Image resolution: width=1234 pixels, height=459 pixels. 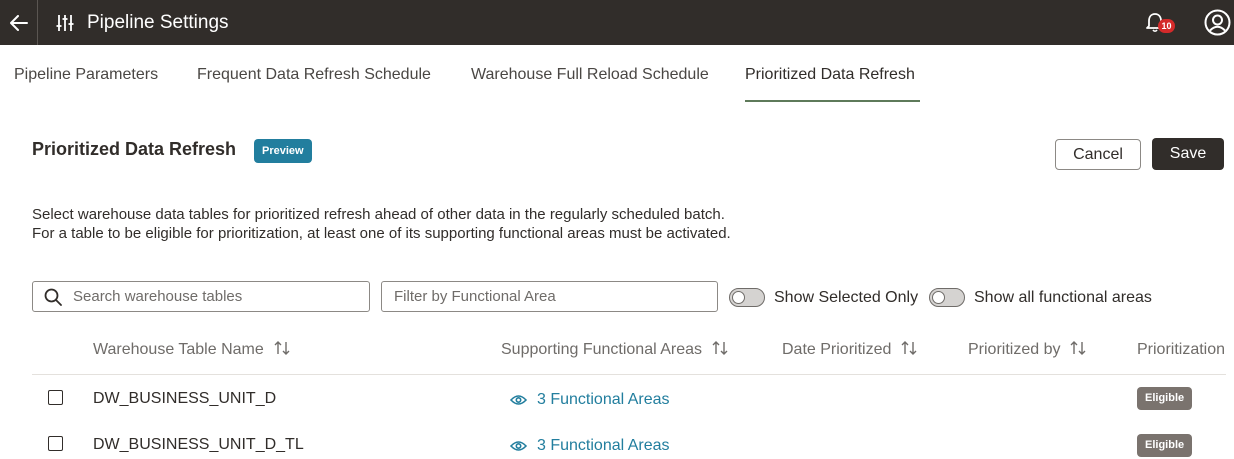 What do you see at coordinates (602, 349) in the screenshot?
I see `column-header-label: Supporting Functional Areas` at bounding box center [602, 349].